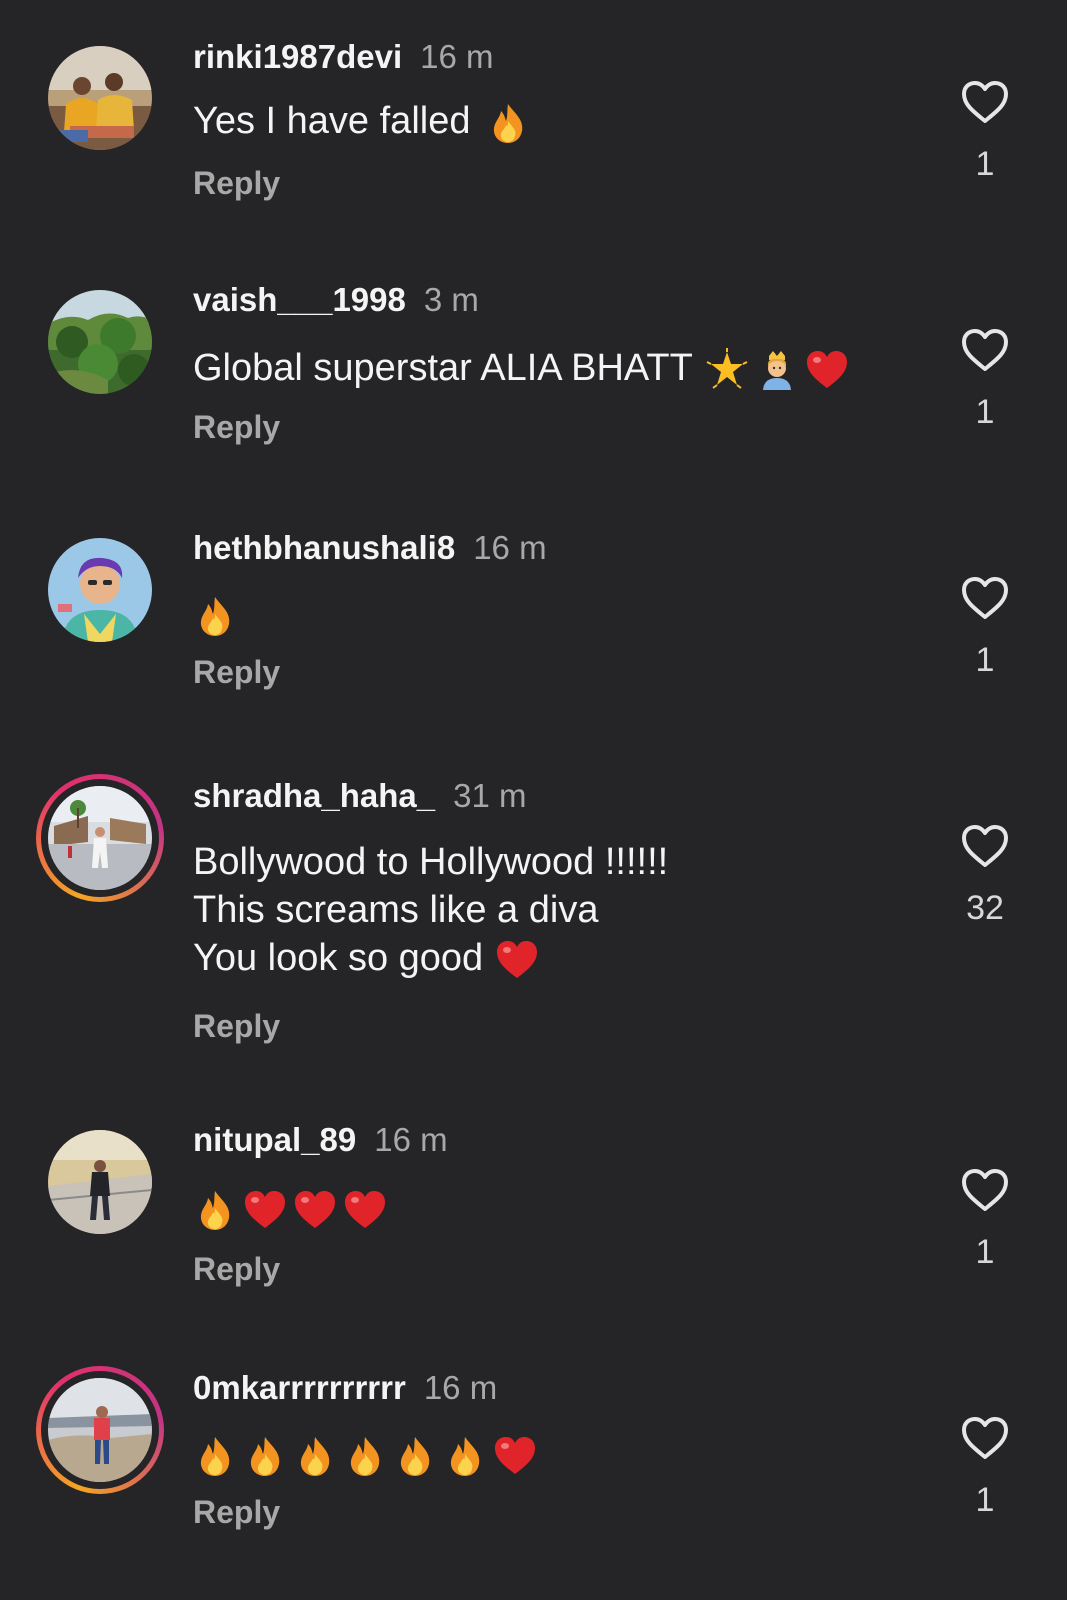 The image size is (1067, 1600). What do you see at coordinates (297, 56) in the screenshot?
I see `username: rinki1987devi` at bounding box center [297, 56].